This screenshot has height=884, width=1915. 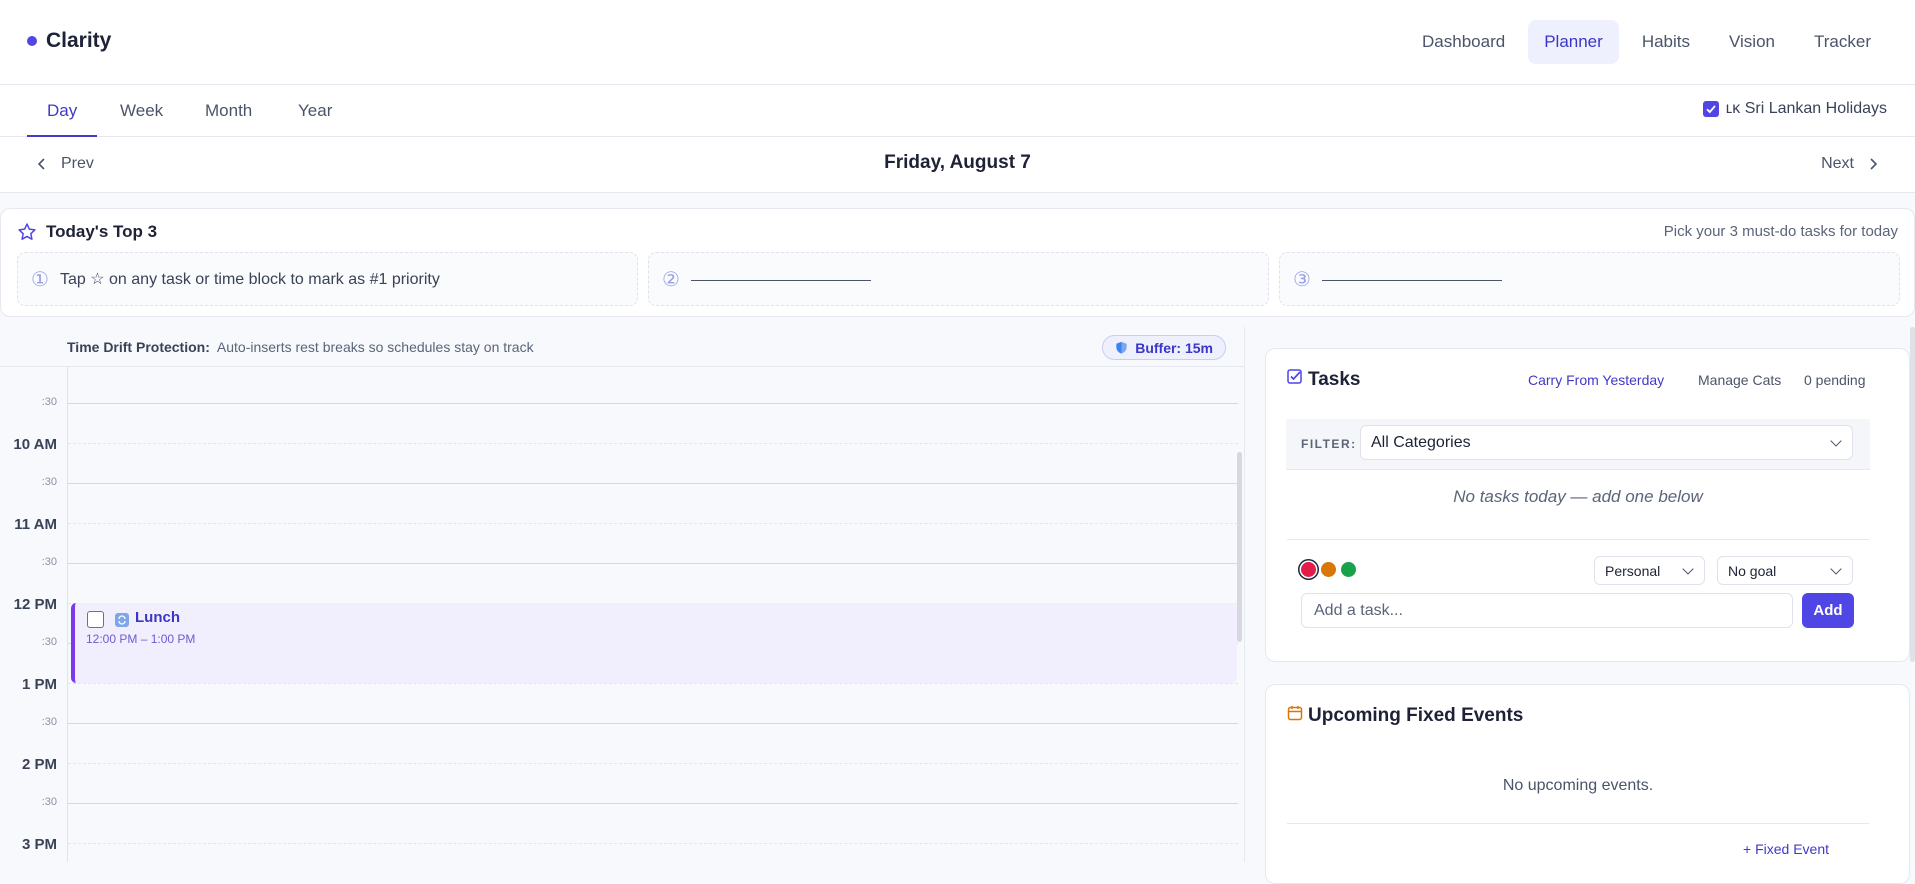 I want to click on brand-dot-icon, so click(x=32, y=41).